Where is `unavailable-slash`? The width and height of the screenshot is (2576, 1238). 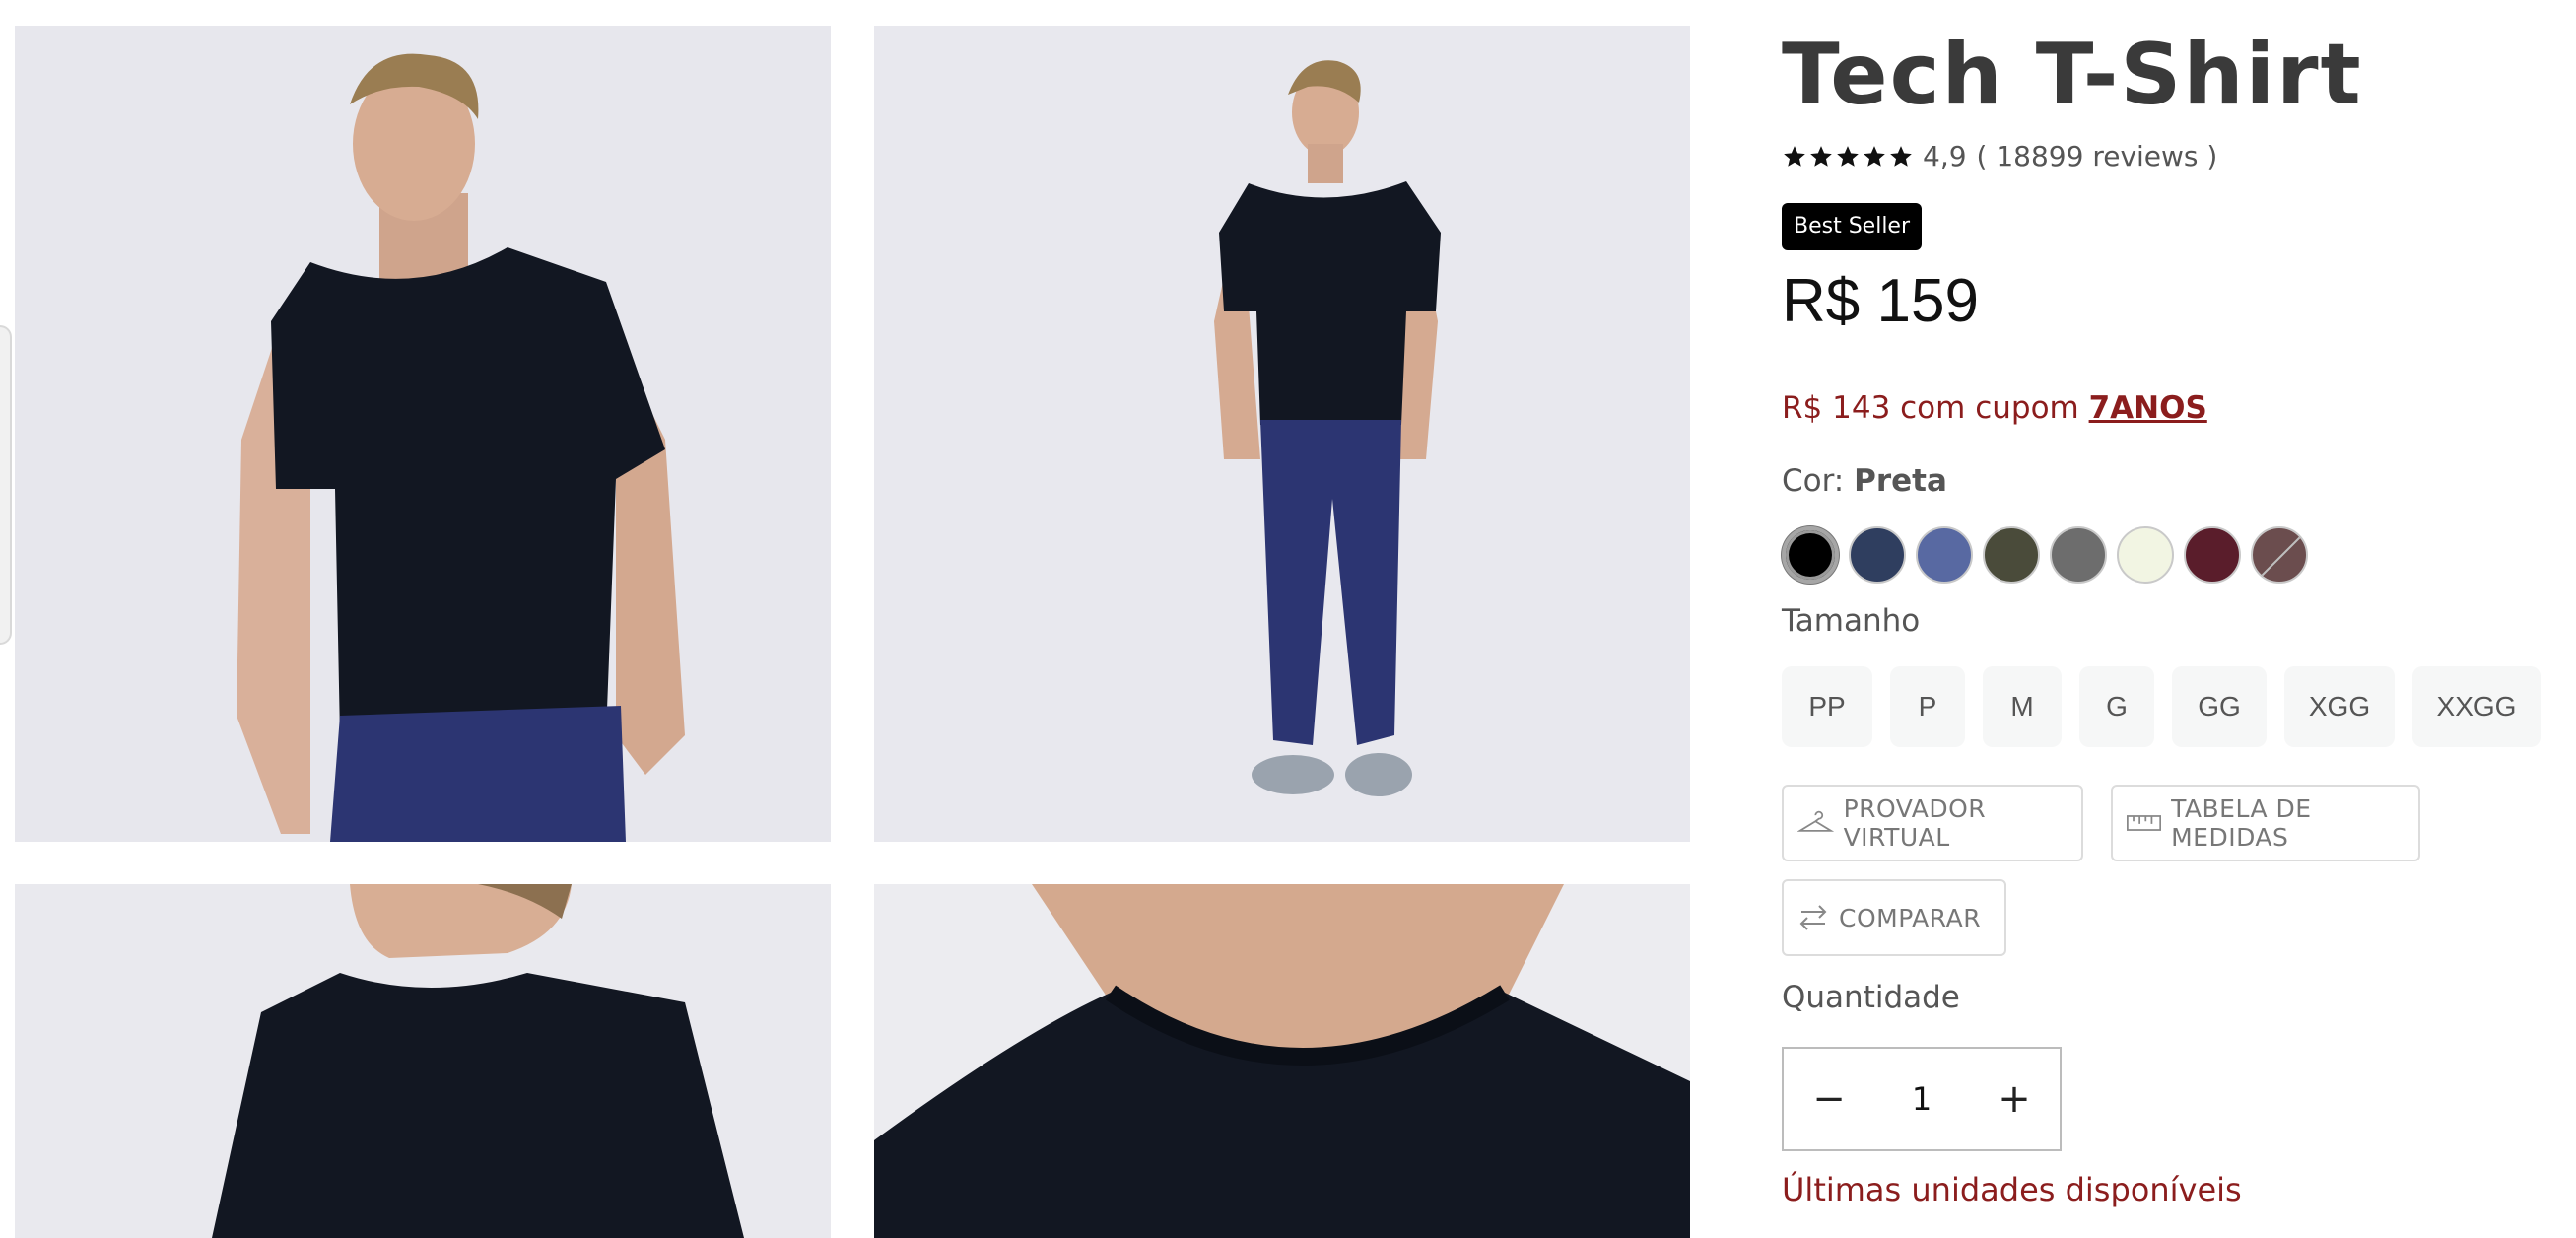 unavailable-slash is located at coordinates (2280, 556).